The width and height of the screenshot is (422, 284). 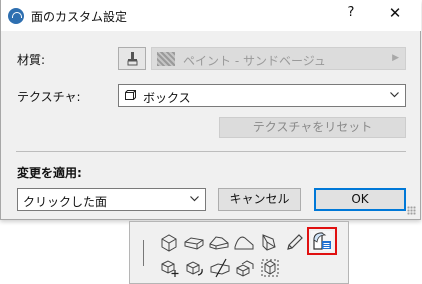 I want to click on help-button: ?, so click(x=351, y=12).